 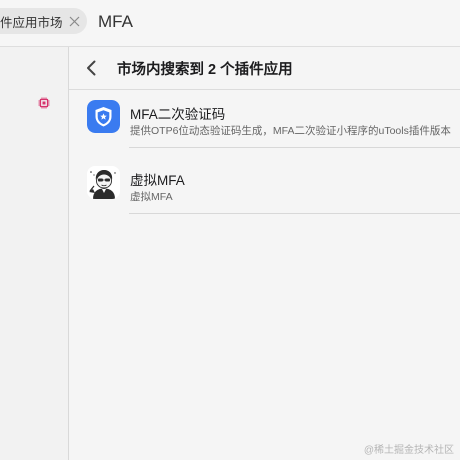 What do you see at coordinates (103, 182) in the screenshot?
I see `cartoon-avatar-icon` at bounding box center [103, 182].